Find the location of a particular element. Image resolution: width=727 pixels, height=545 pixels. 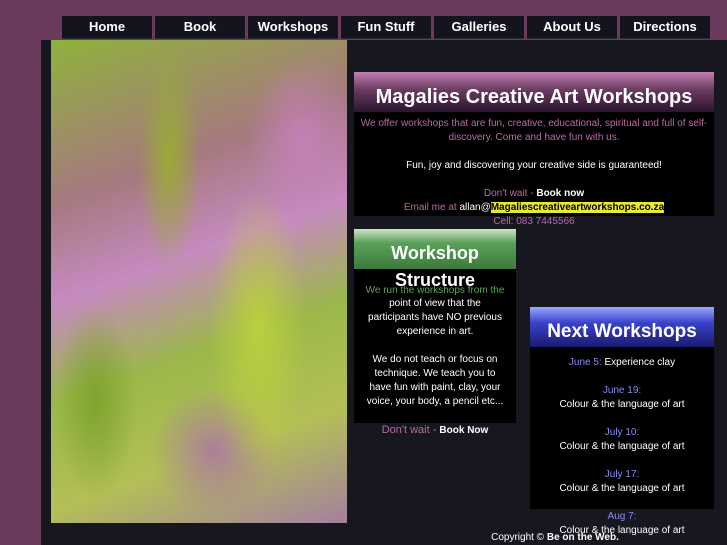

intro-dont-wait: Don't wait - is located at coordinates (510, 193).